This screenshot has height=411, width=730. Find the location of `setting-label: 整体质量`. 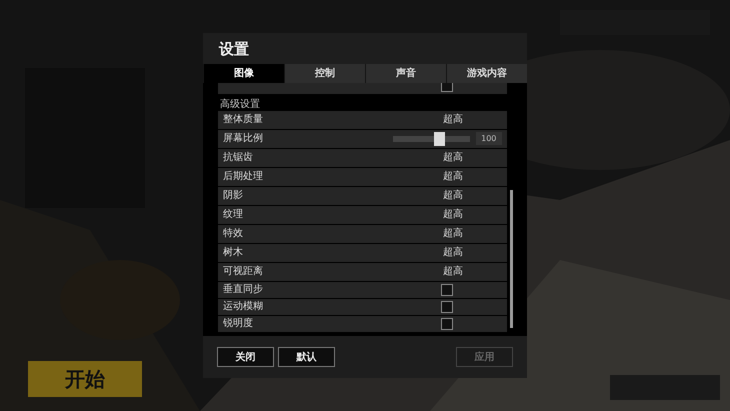

setting-label: 整体质量 is located at coordinates (243, 120).